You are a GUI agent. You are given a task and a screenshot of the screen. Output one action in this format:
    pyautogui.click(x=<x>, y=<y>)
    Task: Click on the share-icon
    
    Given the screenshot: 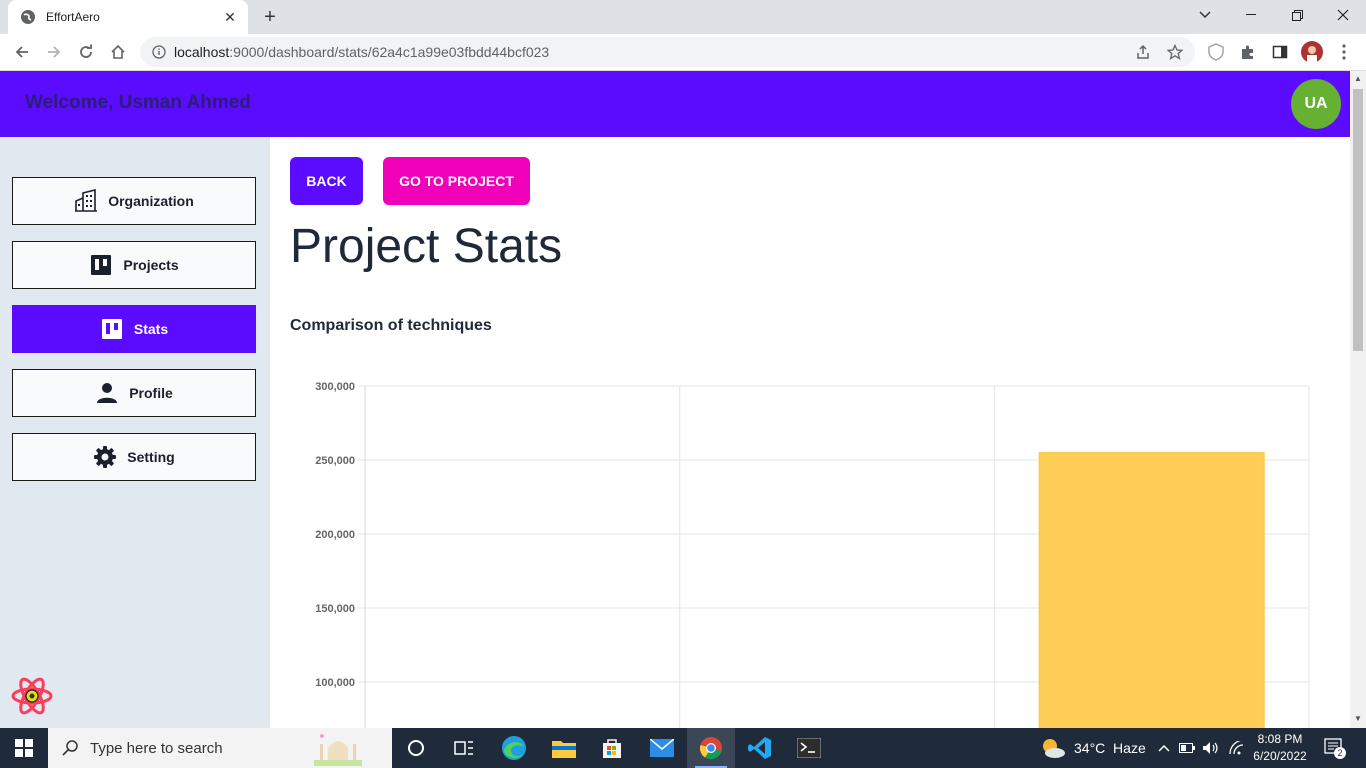 What is the action you would take?
    pyautogui.click(x=1143, y=52)
    